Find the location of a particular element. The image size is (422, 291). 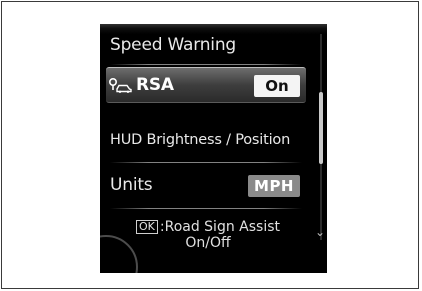

ok-key-icon: OK is located at coordinates (147, 227).